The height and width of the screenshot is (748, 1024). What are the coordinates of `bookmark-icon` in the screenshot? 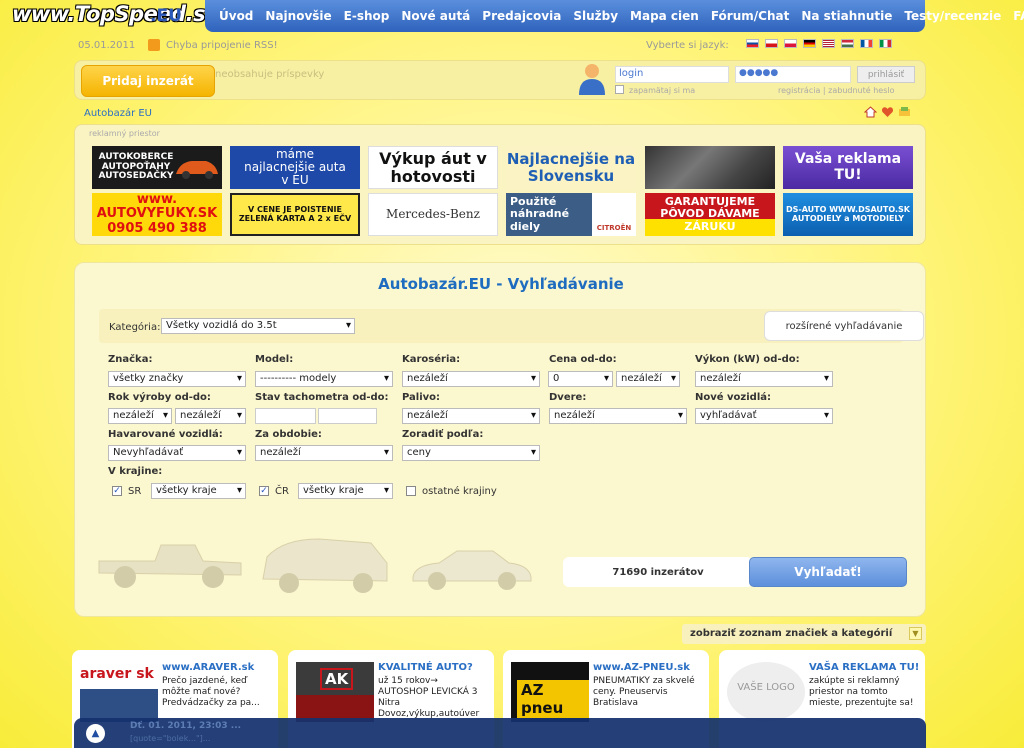 It's located at (904, 112).